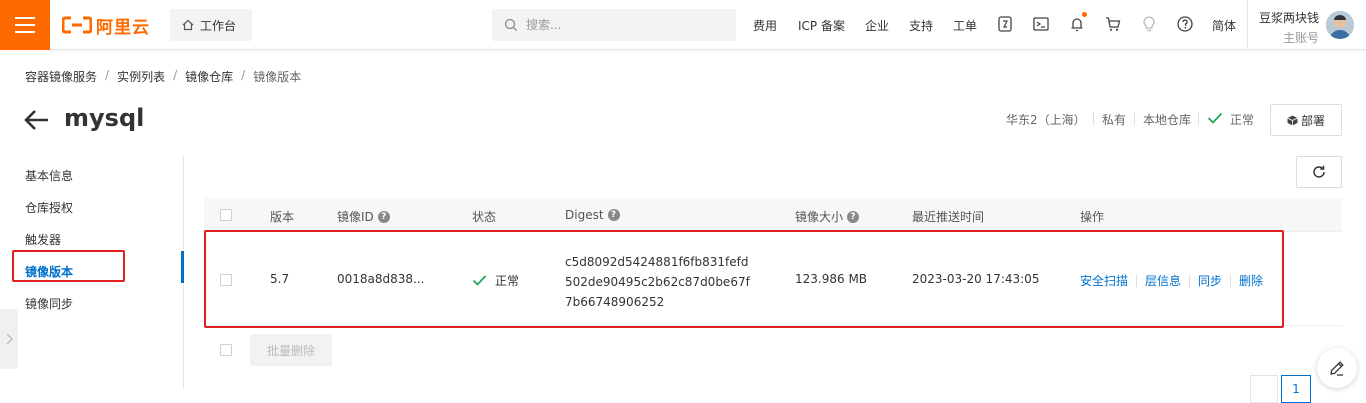  Describe the element at coordinates (61, 76) in the screenshot. I see `breadcrumb-item: 容器镜像服务` at that location.